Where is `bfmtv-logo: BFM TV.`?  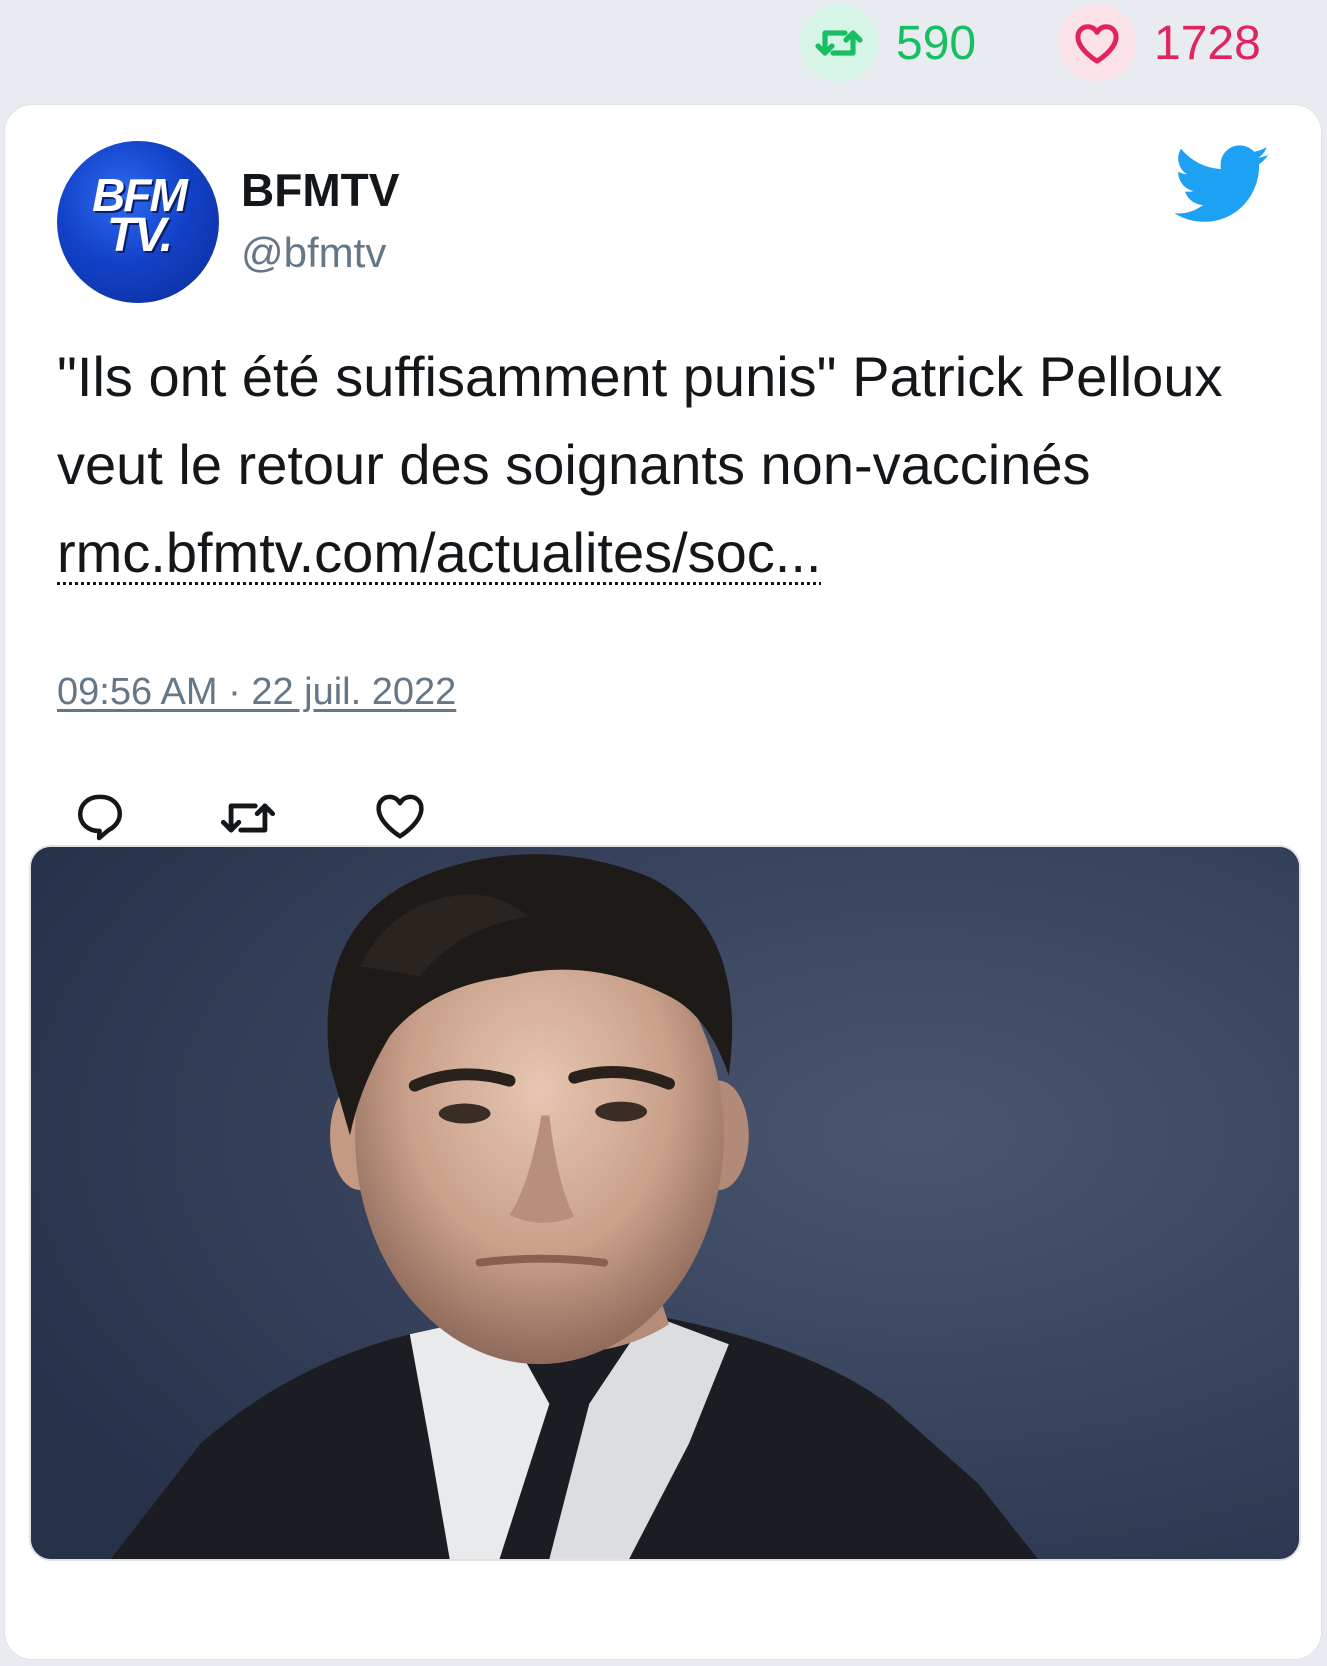 bfmtv-logo: BFM TV. is located at coordinates (140, 216).